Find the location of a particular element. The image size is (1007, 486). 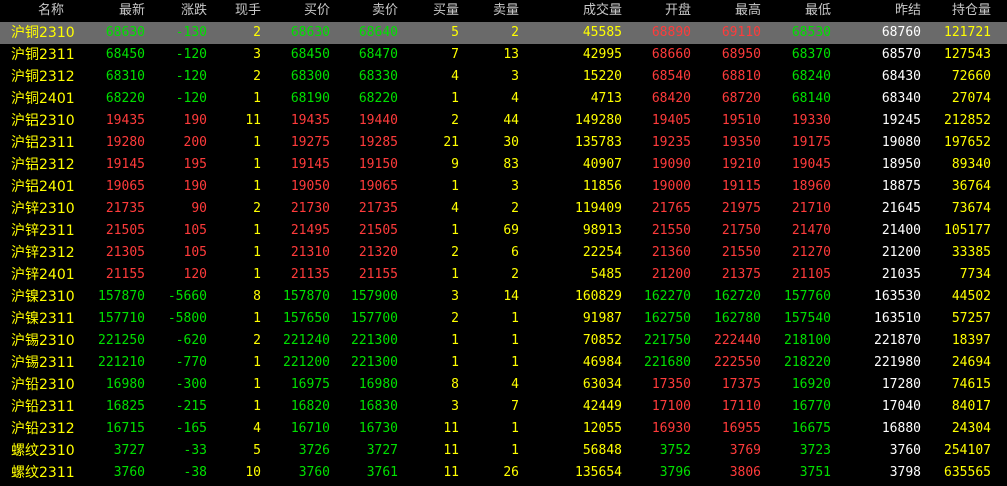

prev-settle-cell: 21035 is located at coordinates (901, 274).